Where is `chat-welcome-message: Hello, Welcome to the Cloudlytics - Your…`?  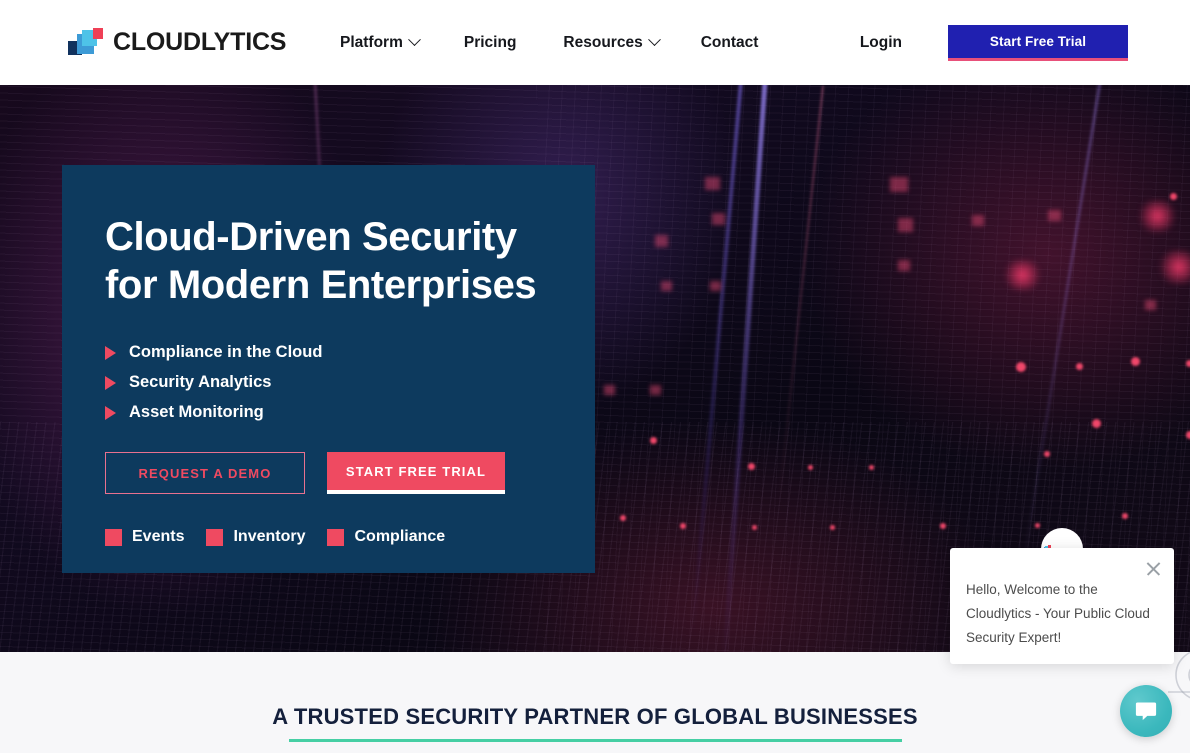 chat-welcome-message: Hello, Welcome to the Cloudlytics - Your… is located at coordinates (1058, 613).